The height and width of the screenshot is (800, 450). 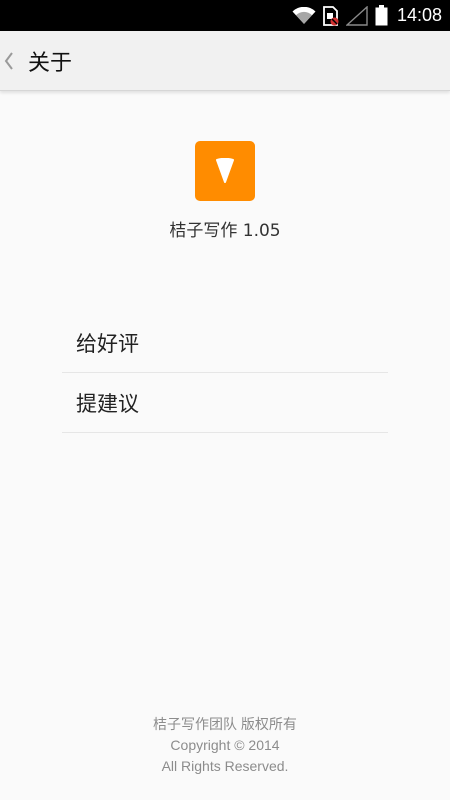 I want to click on status-bar: 14:08, so click(x=225, y=15).